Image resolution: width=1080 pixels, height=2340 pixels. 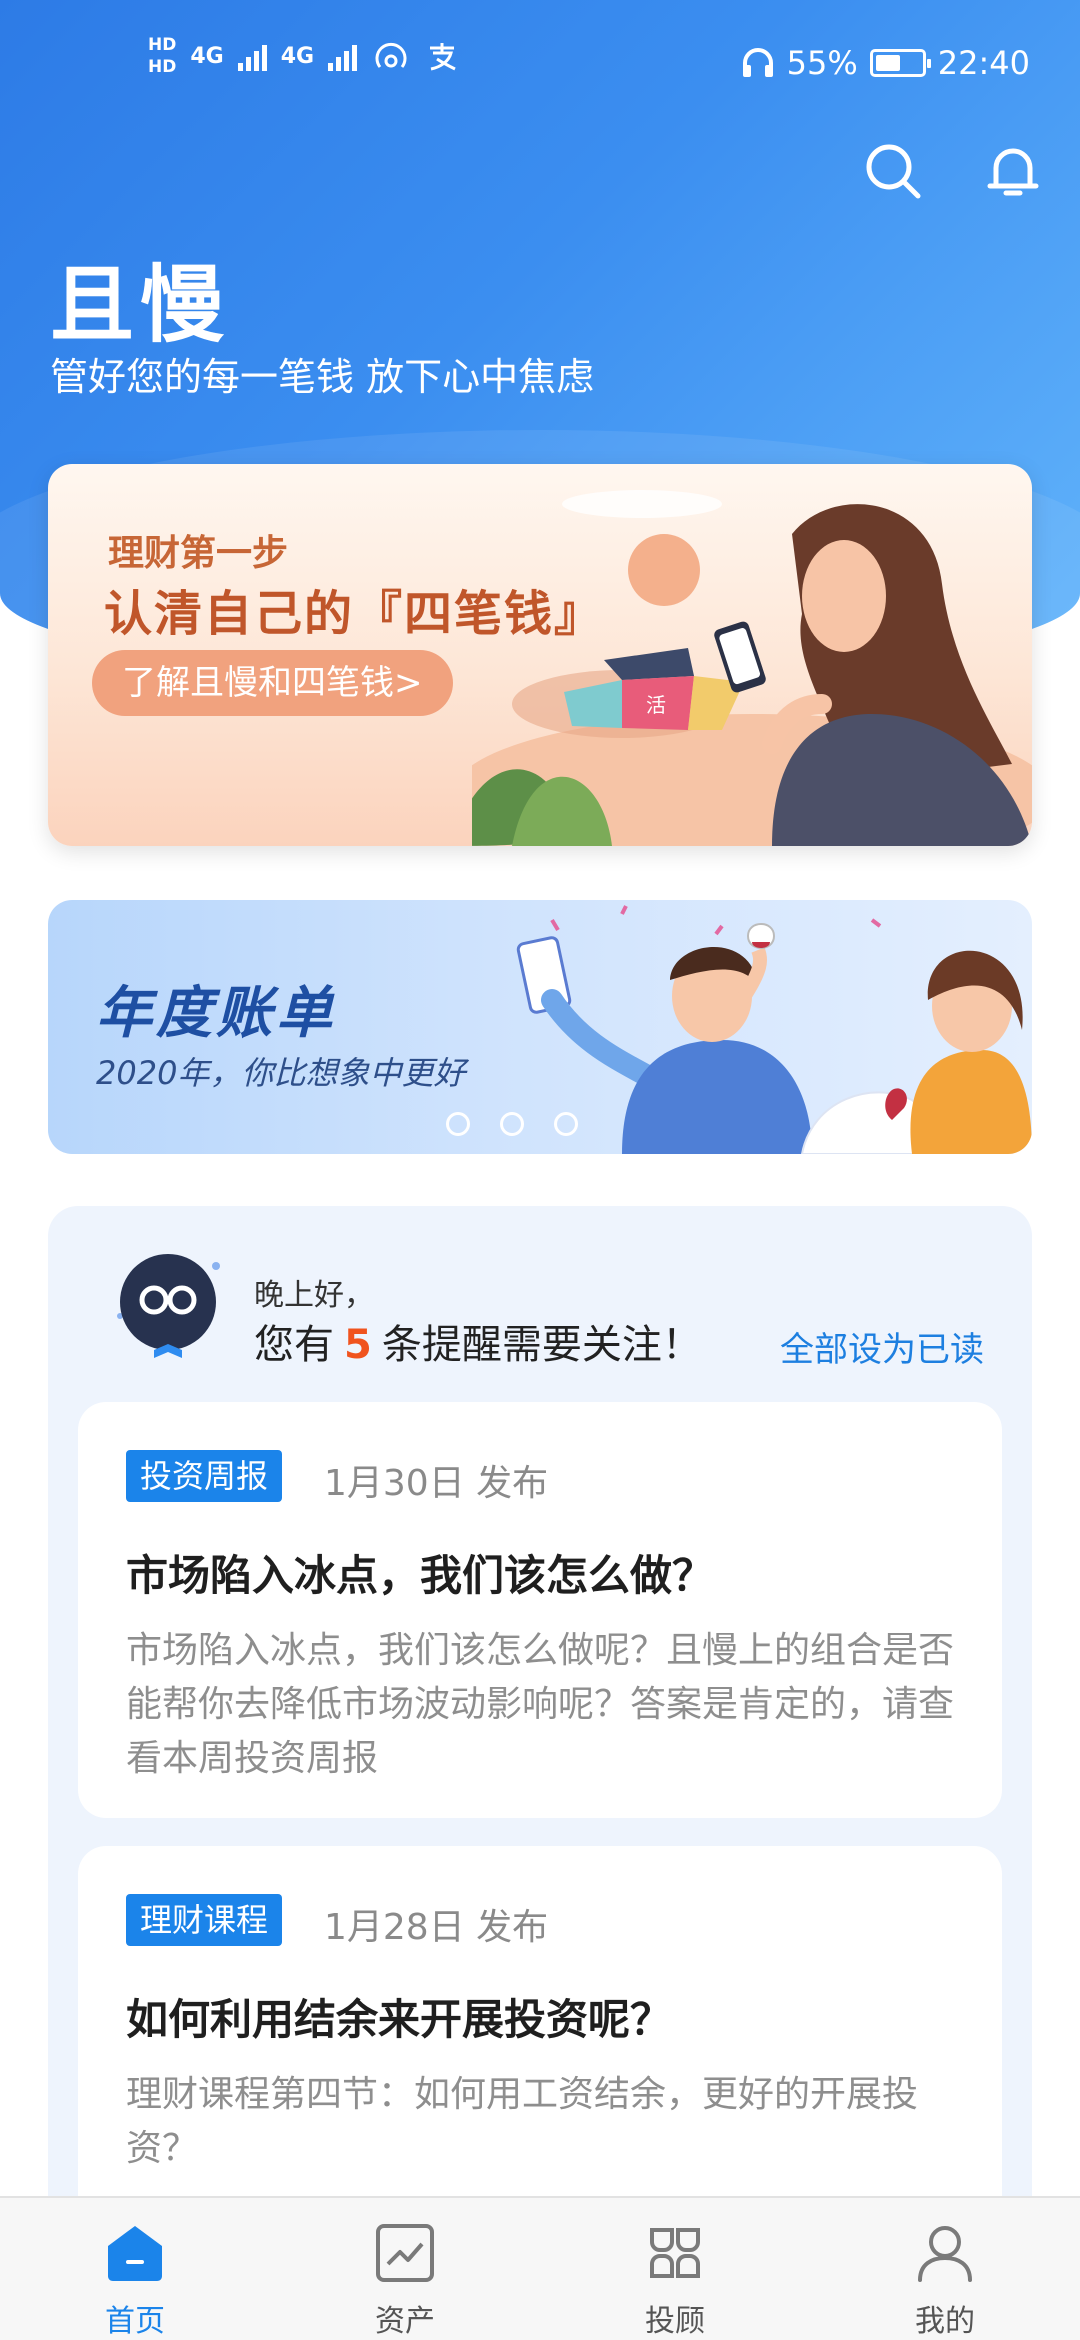 What do you see at coordinates (162, 67) in the screenshot?
I see `hd2-label: HD` at bounding box center [162, 67].